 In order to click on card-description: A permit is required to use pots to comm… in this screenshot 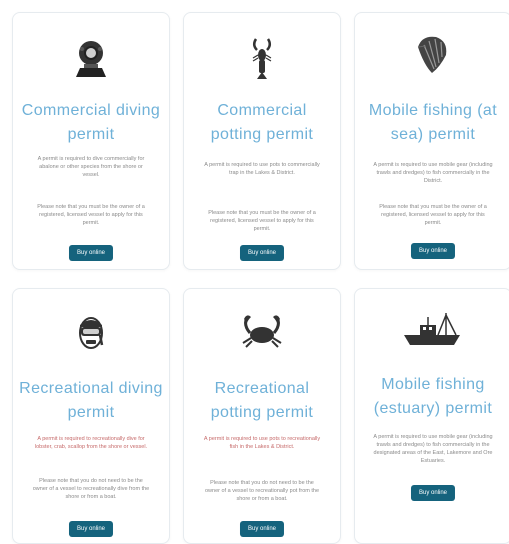, I will do `click(262, 169)`.